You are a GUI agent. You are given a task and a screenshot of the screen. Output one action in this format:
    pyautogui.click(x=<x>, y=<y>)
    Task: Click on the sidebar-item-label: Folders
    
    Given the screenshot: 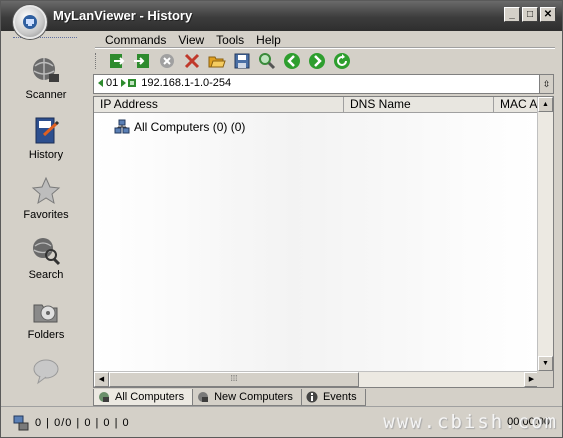 What is the action you would take?
    pyautogui.click(x=46, y=335)
    